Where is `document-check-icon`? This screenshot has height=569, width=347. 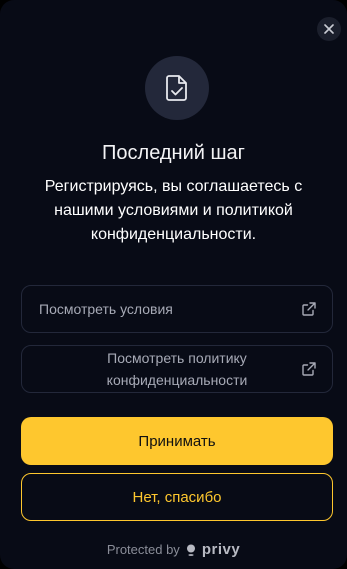 document-check-icon is located at coordinates (176, 88).